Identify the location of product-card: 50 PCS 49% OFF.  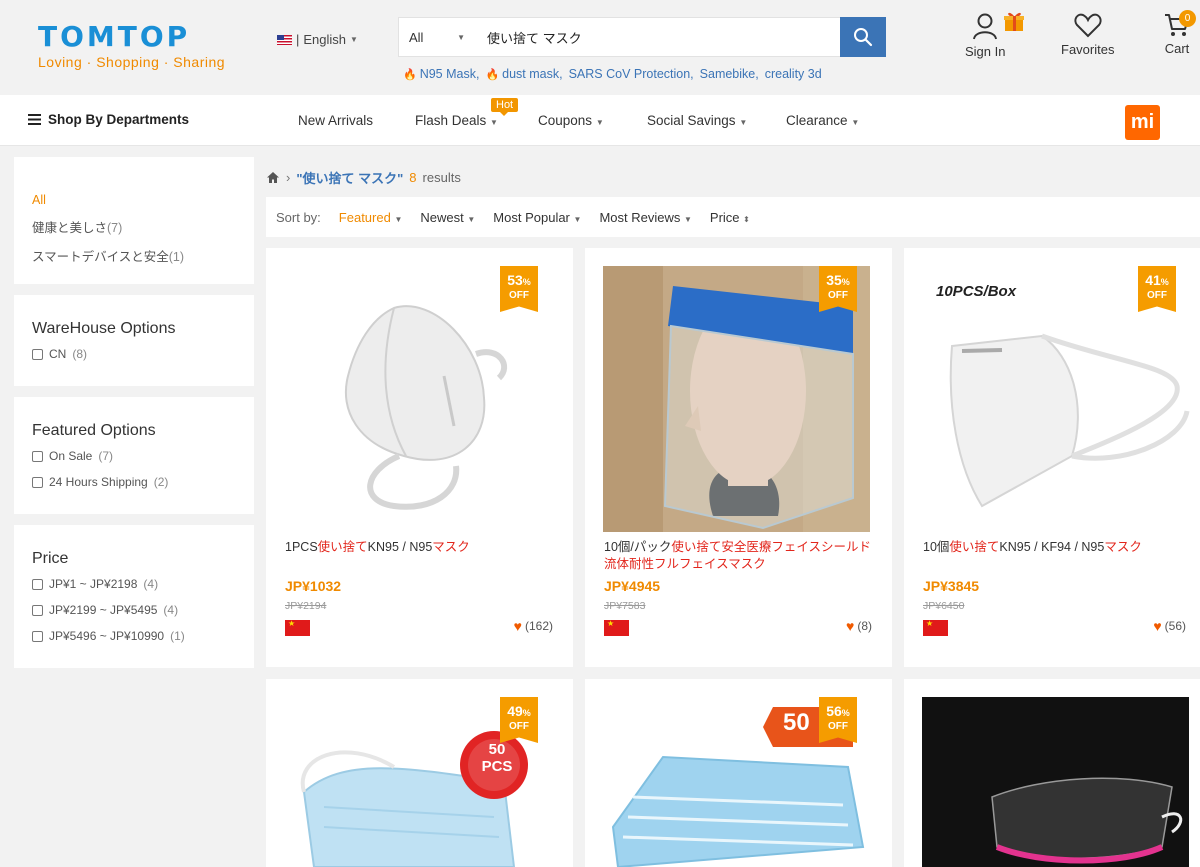
(419, 773).